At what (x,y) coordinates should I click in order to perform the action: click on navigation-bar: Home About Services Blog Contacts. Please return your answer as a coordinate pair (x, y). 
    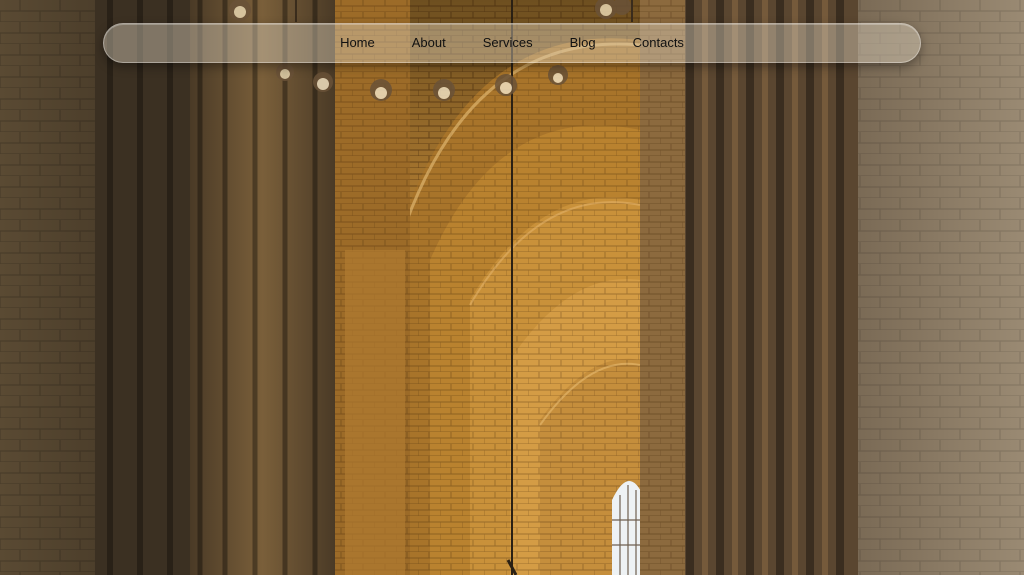
    Looking at the image, I should click on (512, 43).